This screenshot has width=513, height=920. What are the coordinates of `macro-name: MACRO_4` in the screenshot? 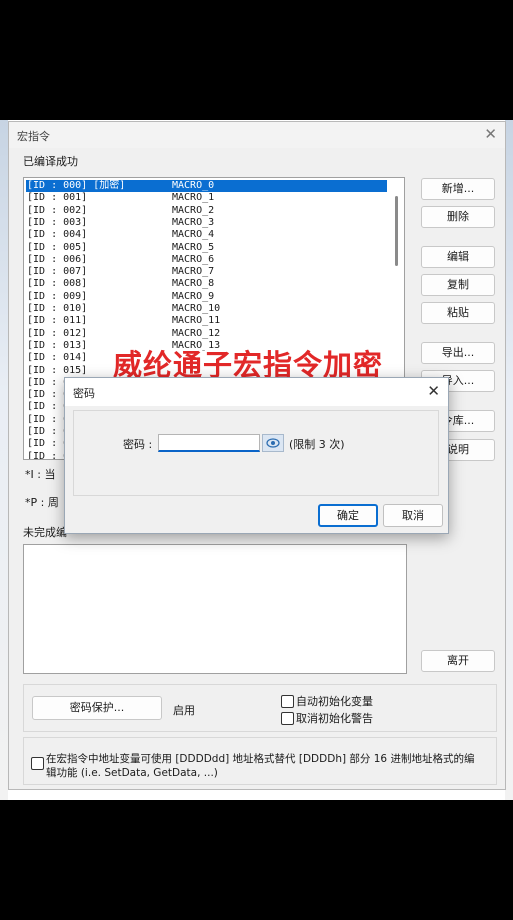 It's located at (193, 235).